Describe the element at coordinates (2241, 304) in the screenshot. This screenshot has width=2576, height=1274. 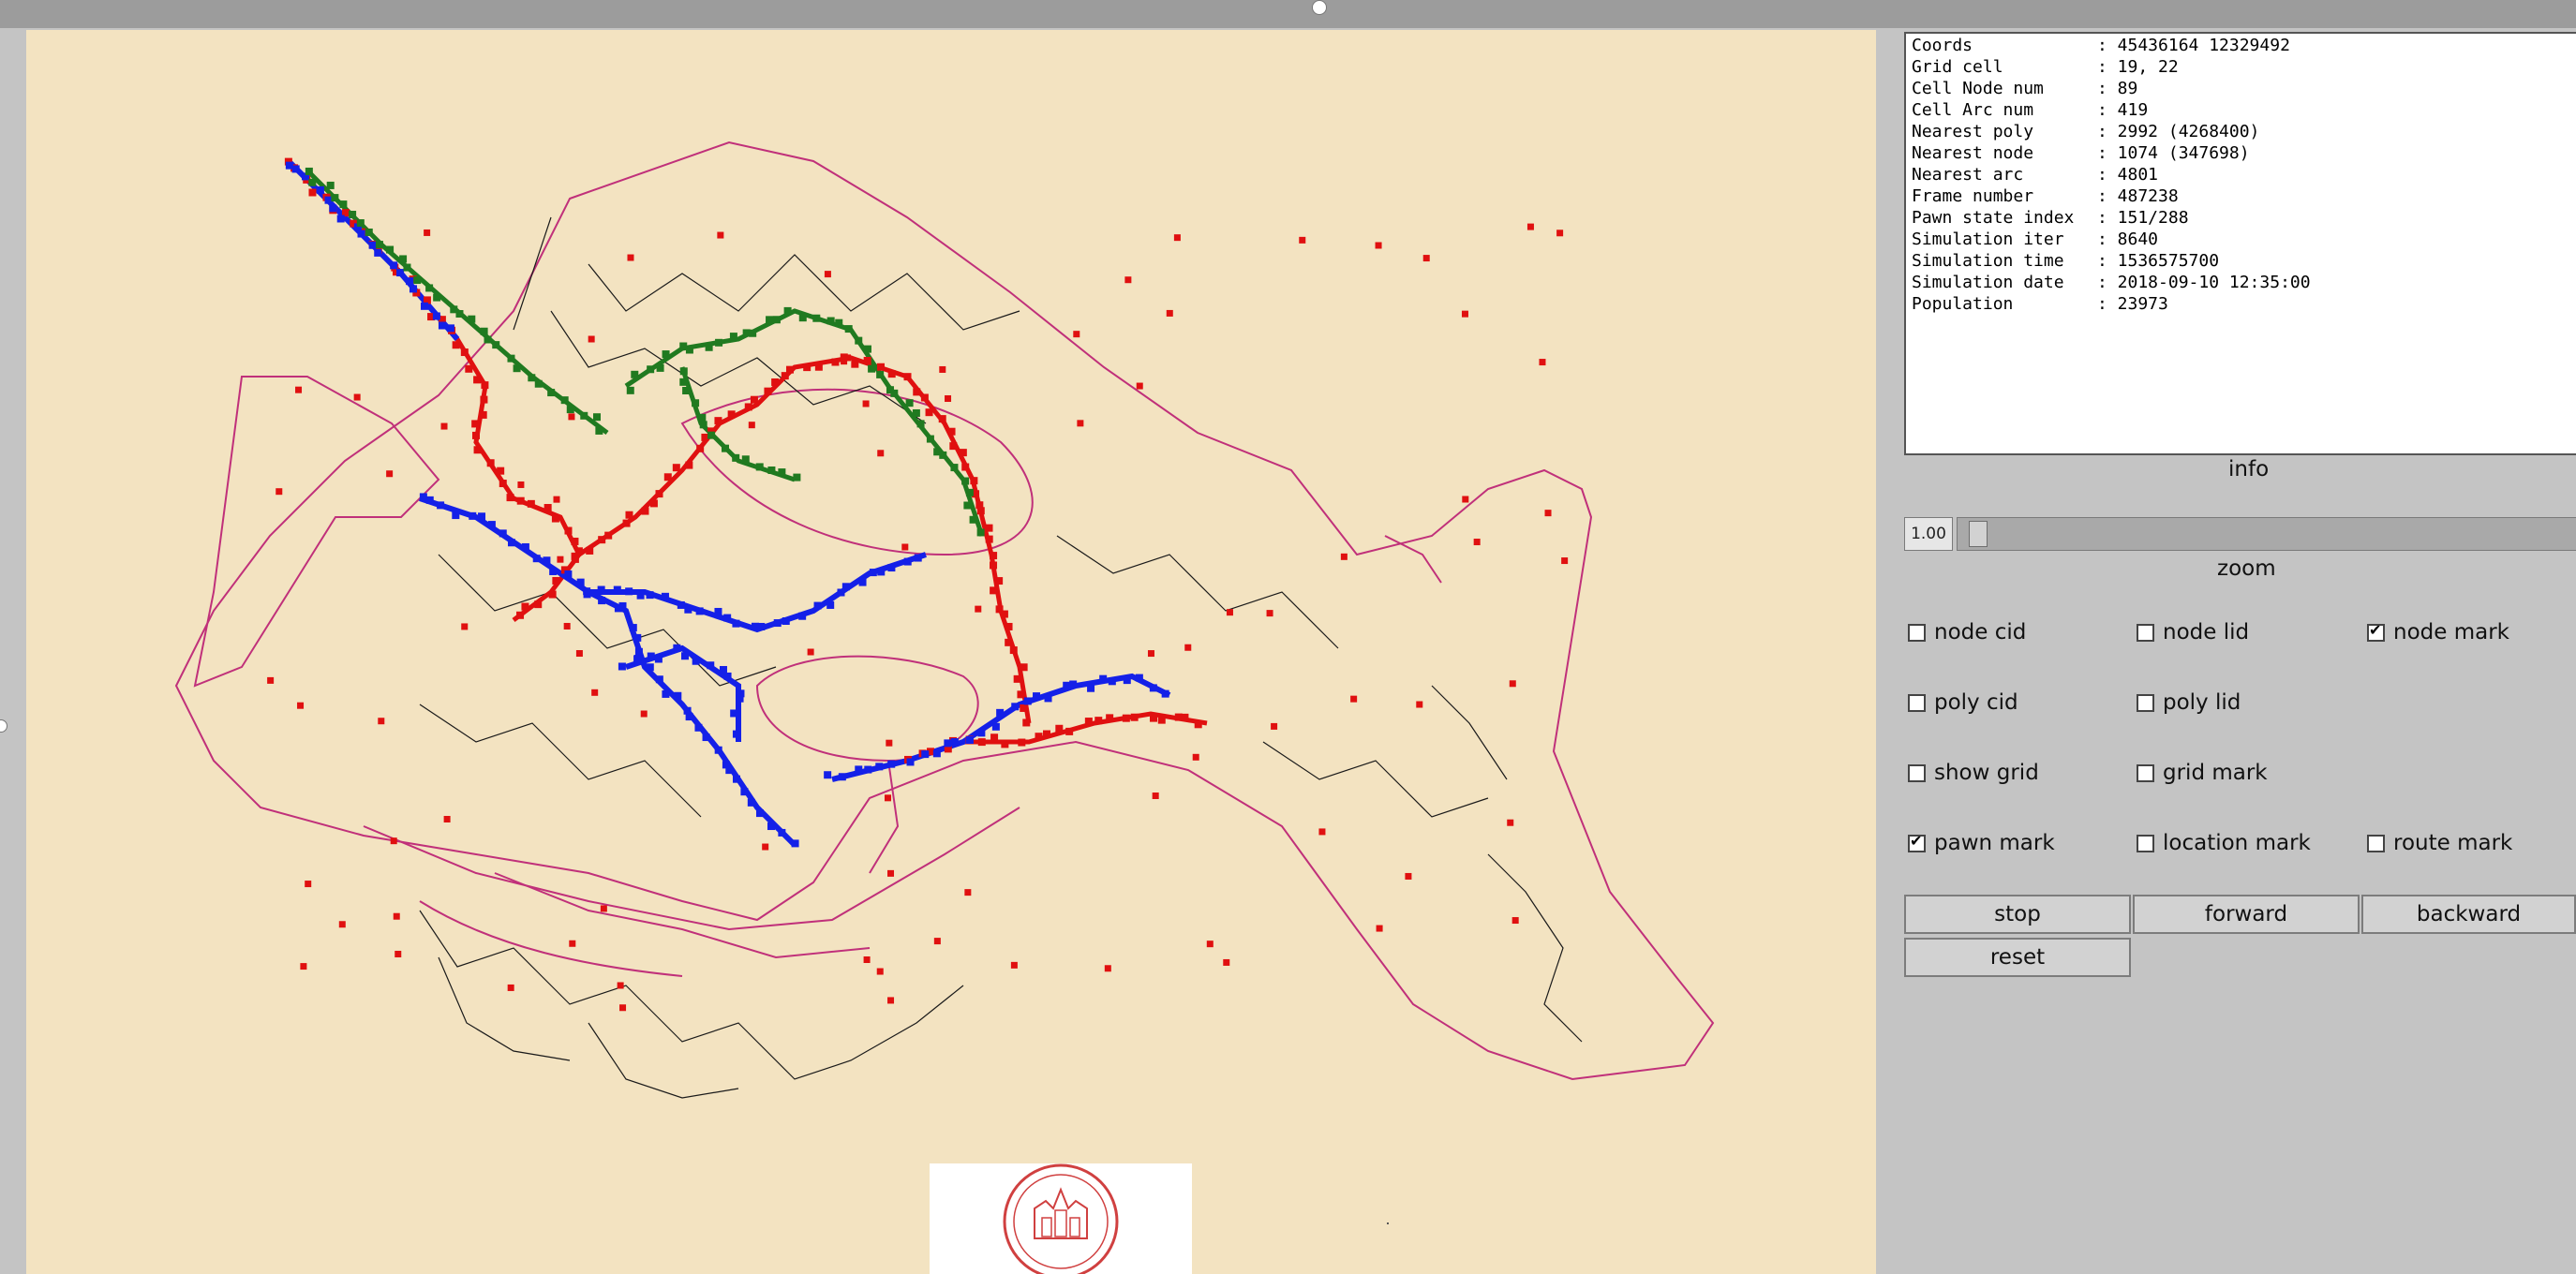
I see `info-line: Population: 23973` at that location.